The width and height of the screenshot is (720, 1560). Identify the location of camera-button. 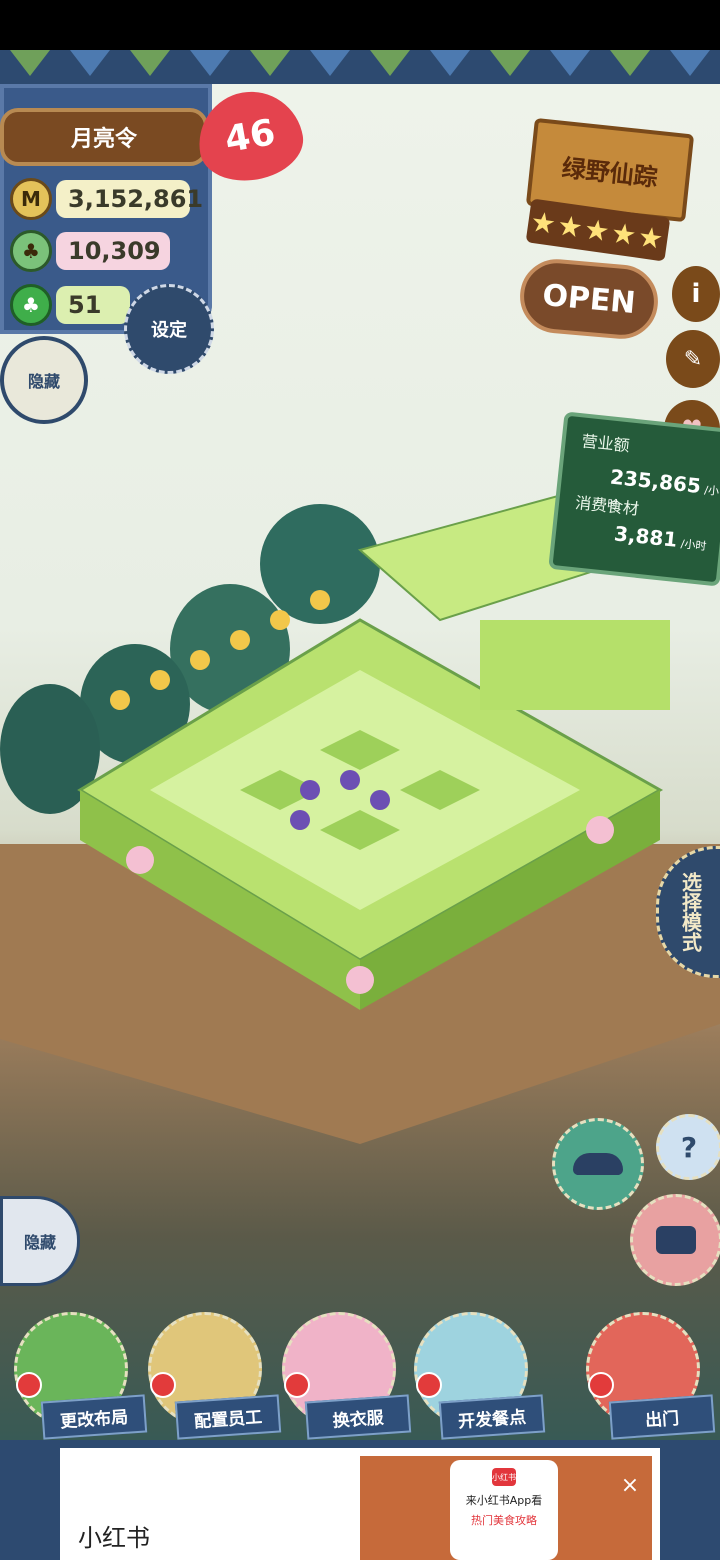
(675, 1240).